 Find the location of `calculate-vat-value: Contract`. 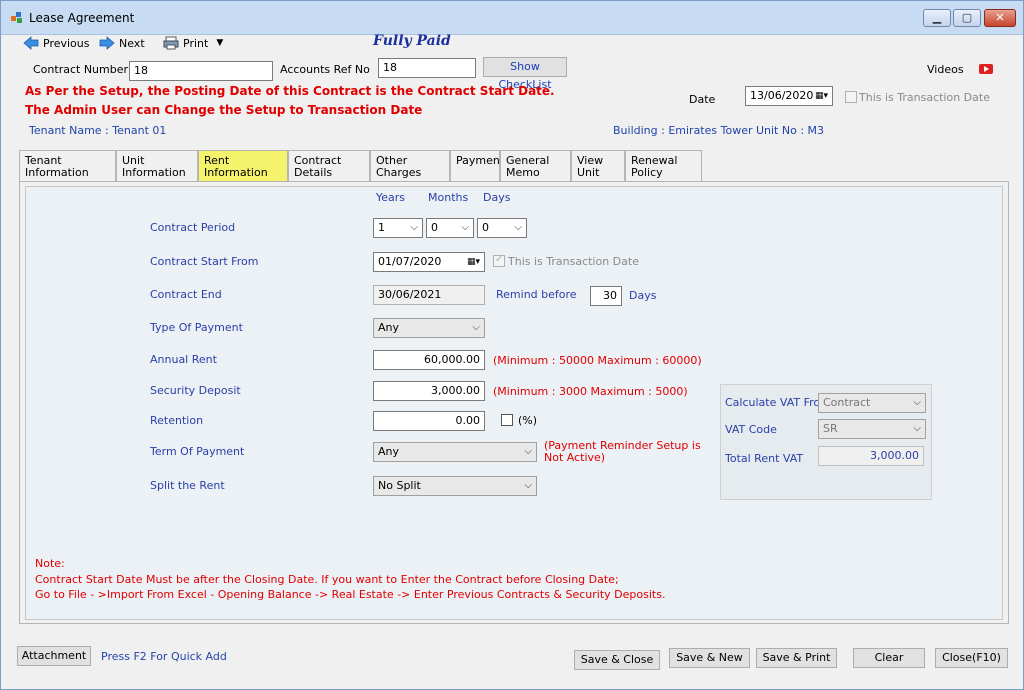

calculate-vat-value: Contract is located at coordinates (847, 402).